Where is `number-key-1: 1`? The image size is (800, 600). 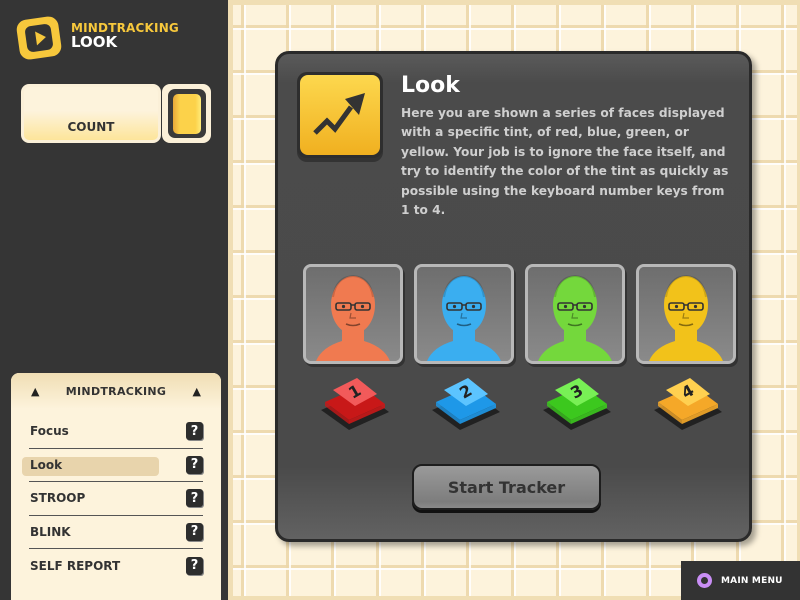 number-key-1: 1 is located at coordinates (355, 402).